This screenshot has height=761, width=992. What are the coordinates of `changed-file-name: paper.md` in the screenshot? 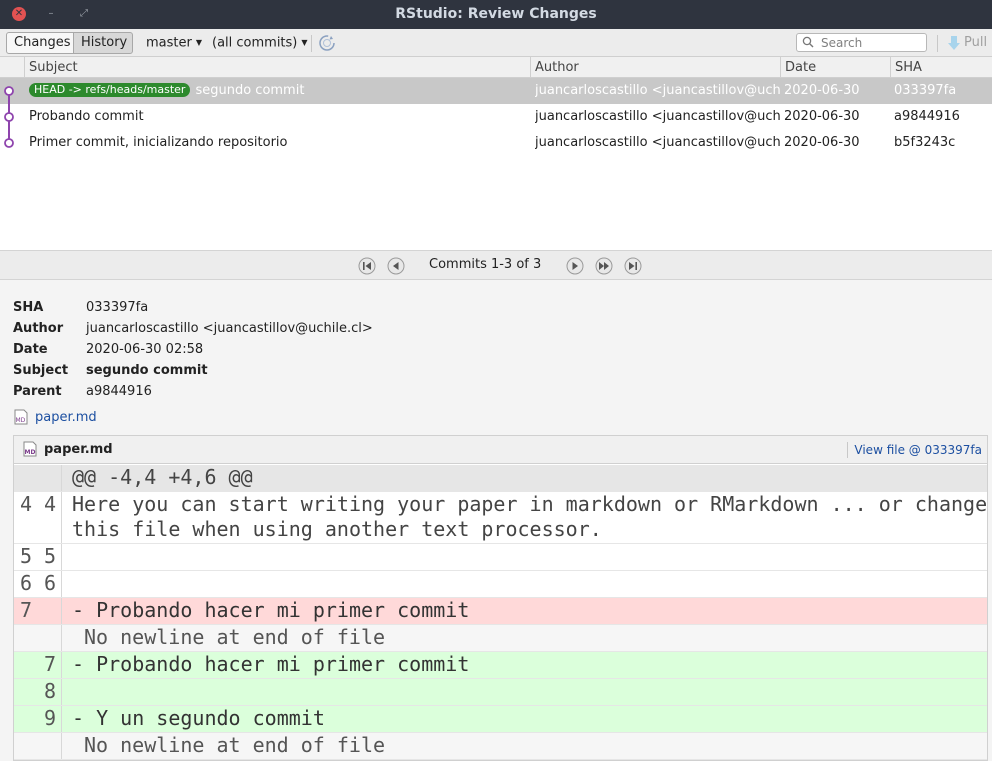 It's located at (66, 417).